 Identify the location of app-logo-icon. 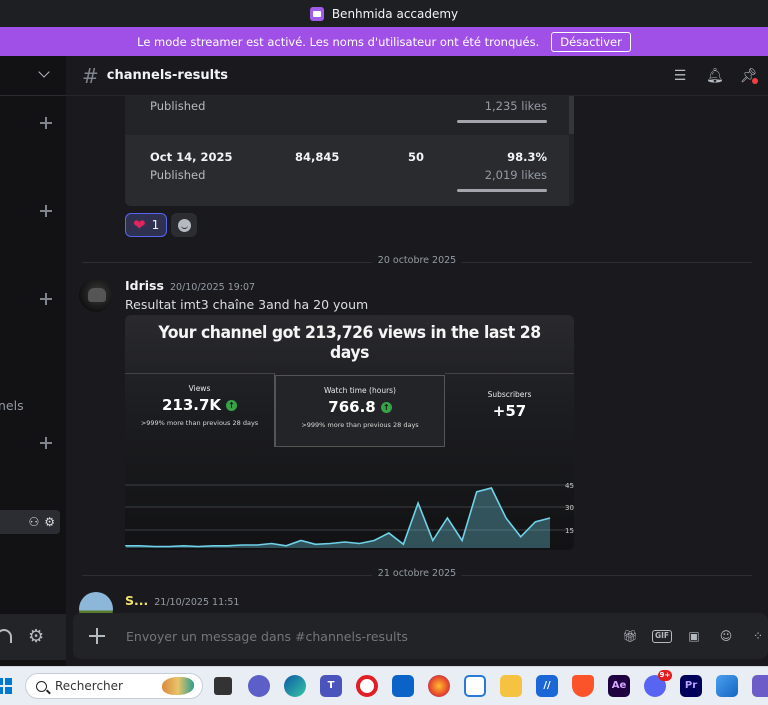
(316, 13).